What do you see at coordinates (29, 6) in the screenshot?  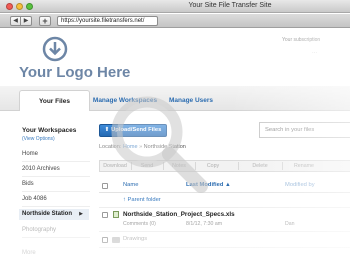 I see `zoom-window-button` at bounding box center [29, 6].